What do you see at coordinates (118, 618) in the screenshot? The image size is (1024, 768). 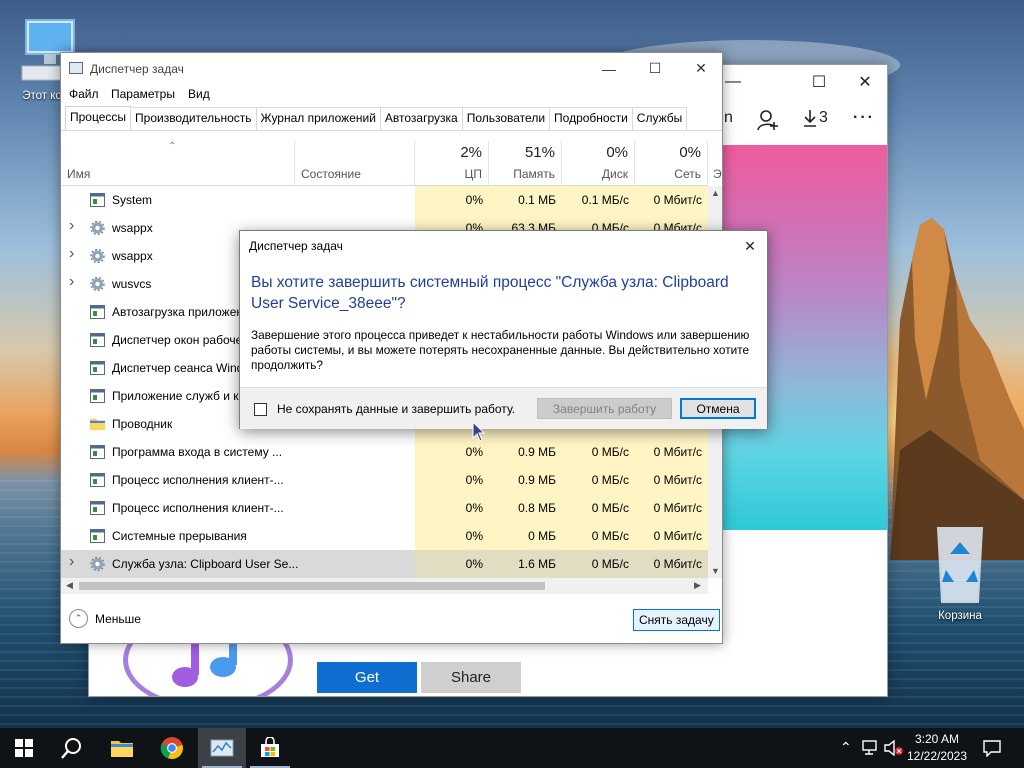 I see `fewer-details-label: Меньше` at bounding box center [118, 618].